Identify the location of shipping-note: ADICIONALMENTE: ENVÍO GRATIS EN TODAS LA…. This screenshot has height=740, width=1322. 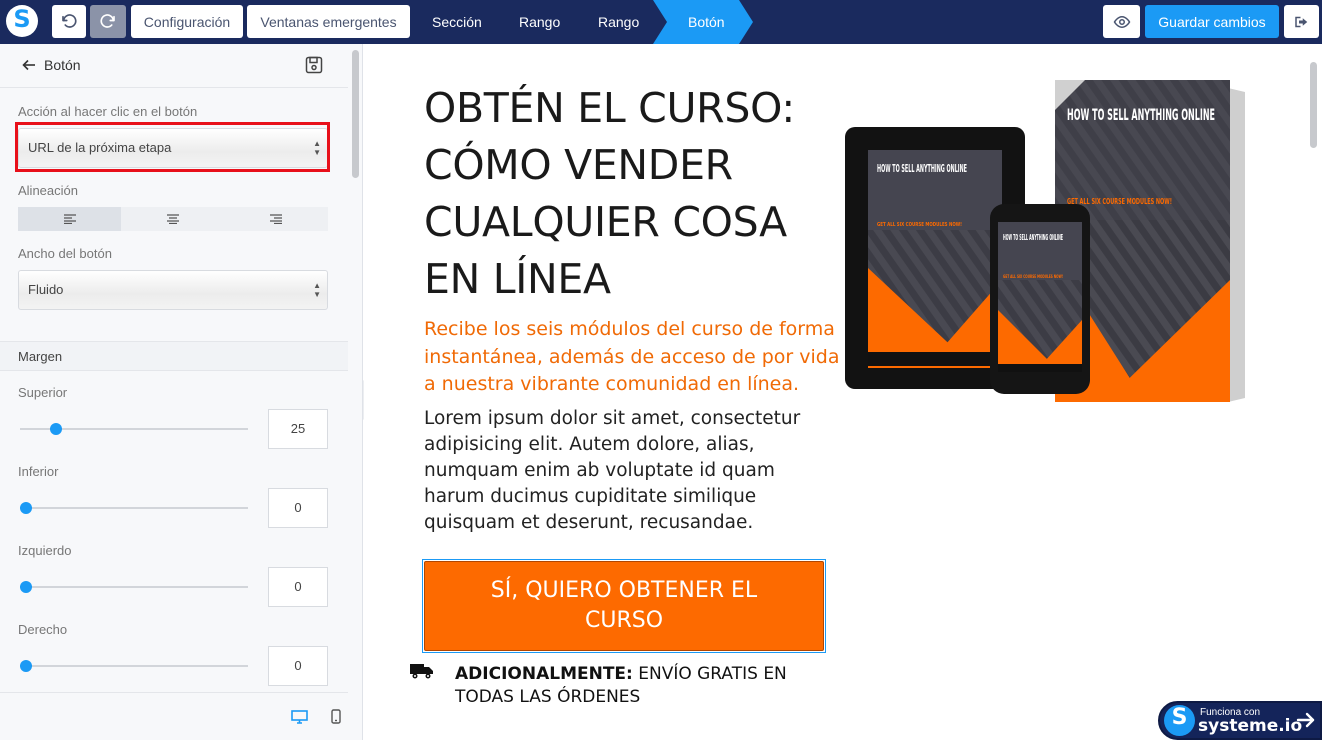
(635, 685).